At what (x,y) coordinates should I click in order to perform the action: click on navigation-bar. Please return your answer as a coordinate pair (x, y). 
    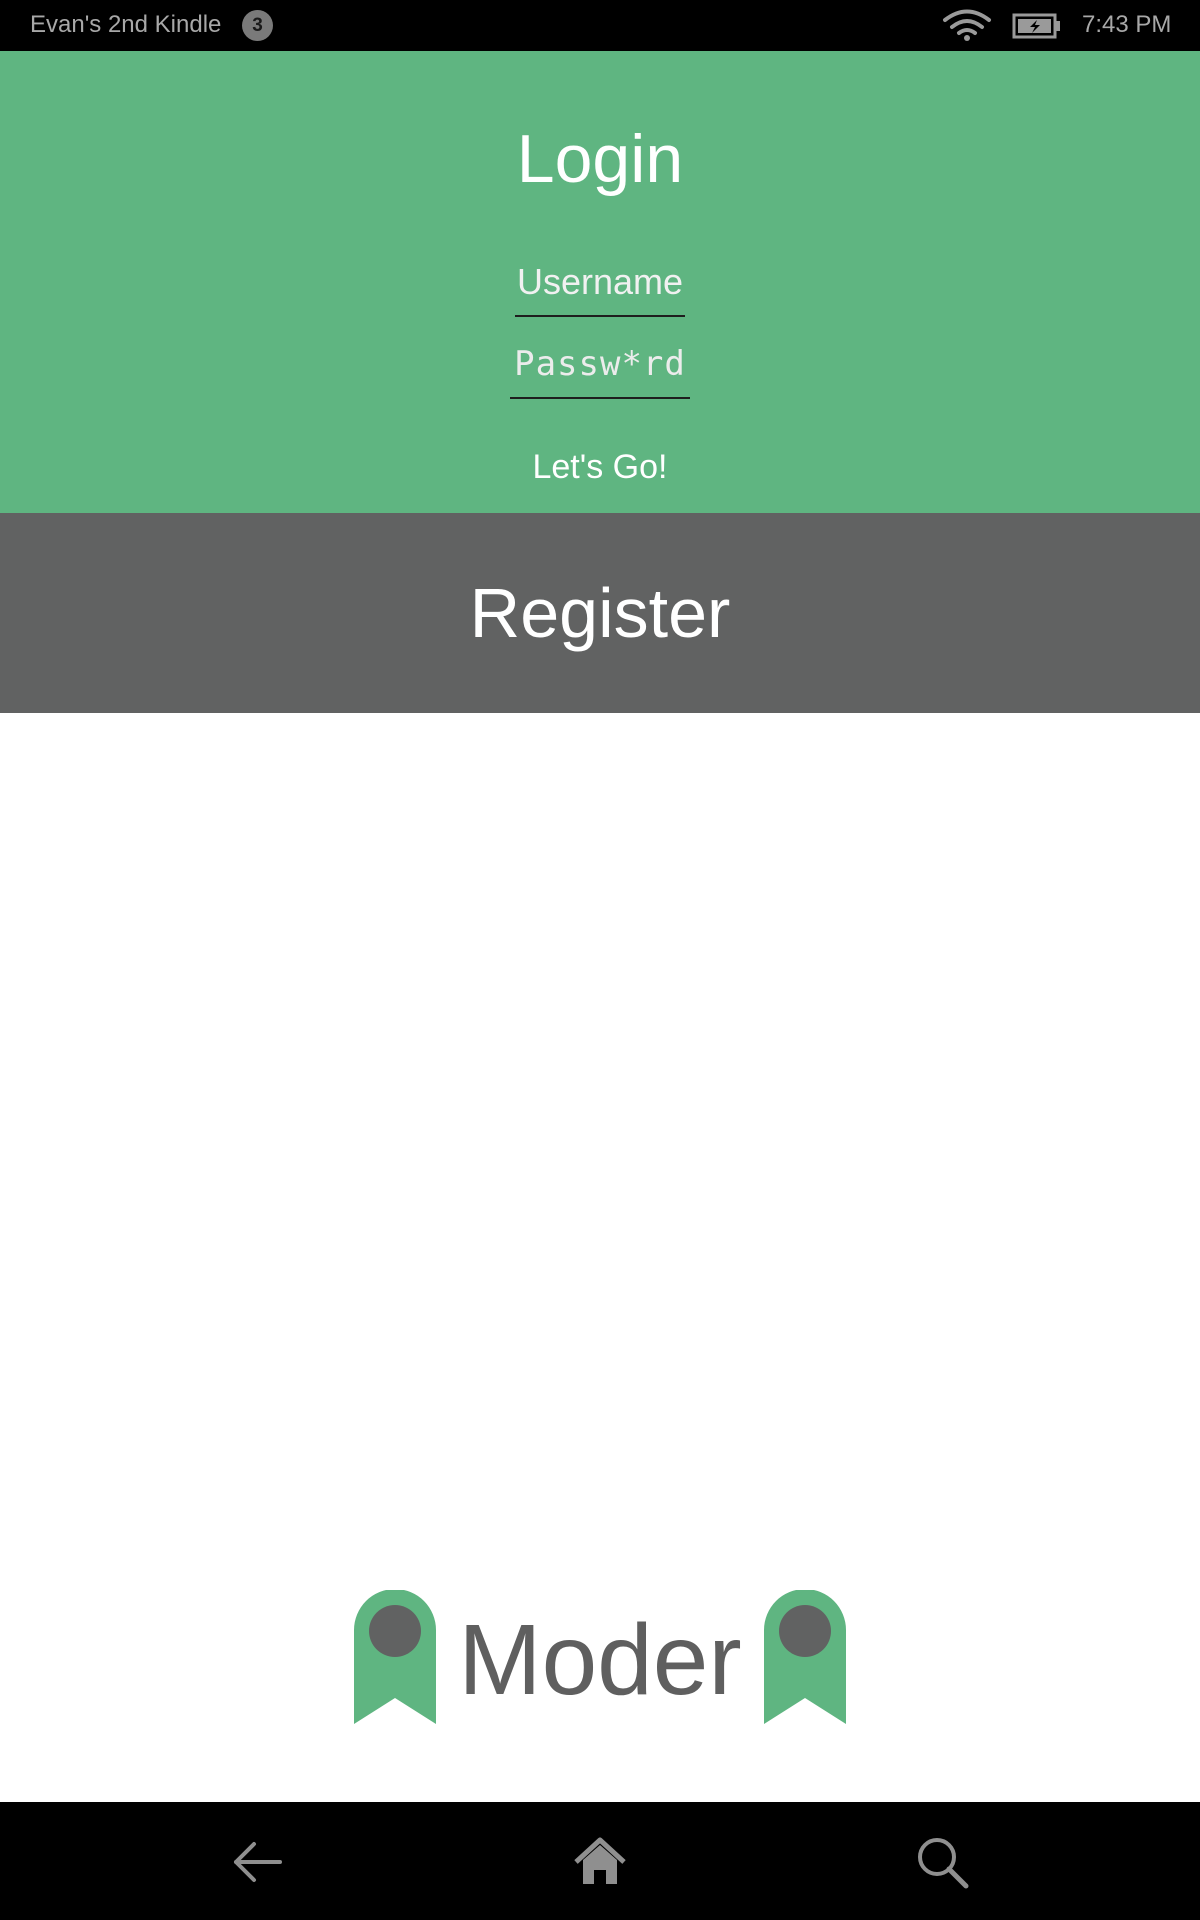
    Looking at the image, I should click on (600, 1861).